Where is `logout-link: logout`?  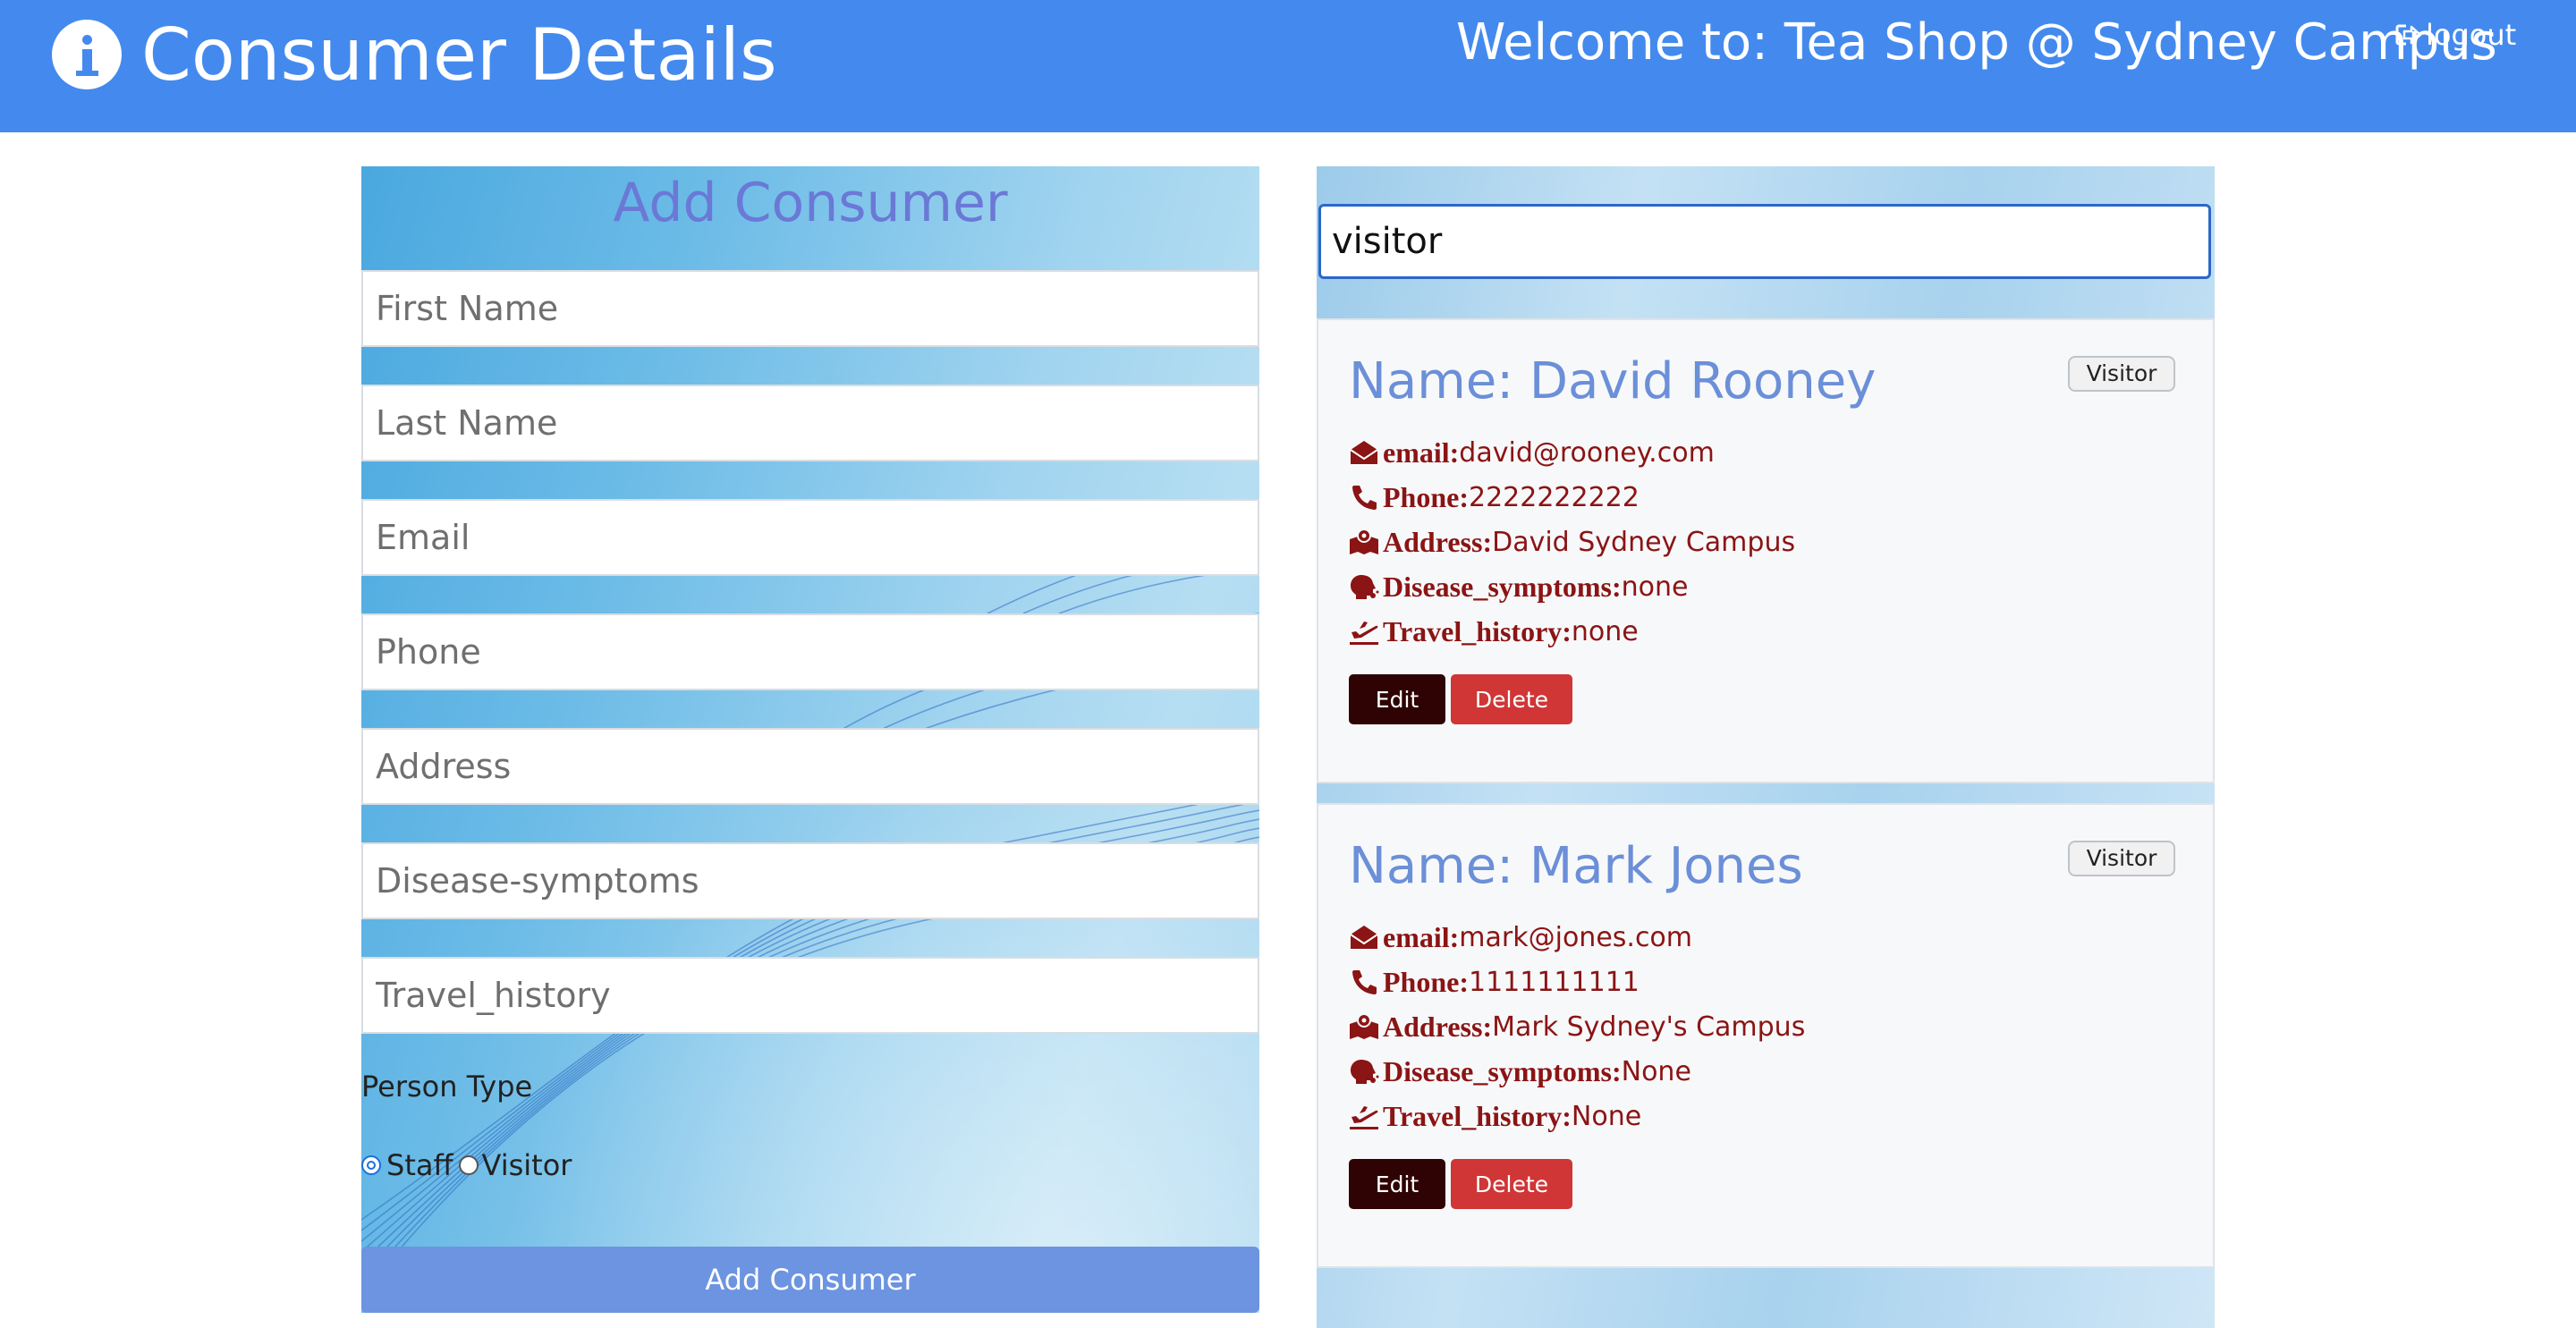 logout-link: logout is located at coordinates (2455, 35).